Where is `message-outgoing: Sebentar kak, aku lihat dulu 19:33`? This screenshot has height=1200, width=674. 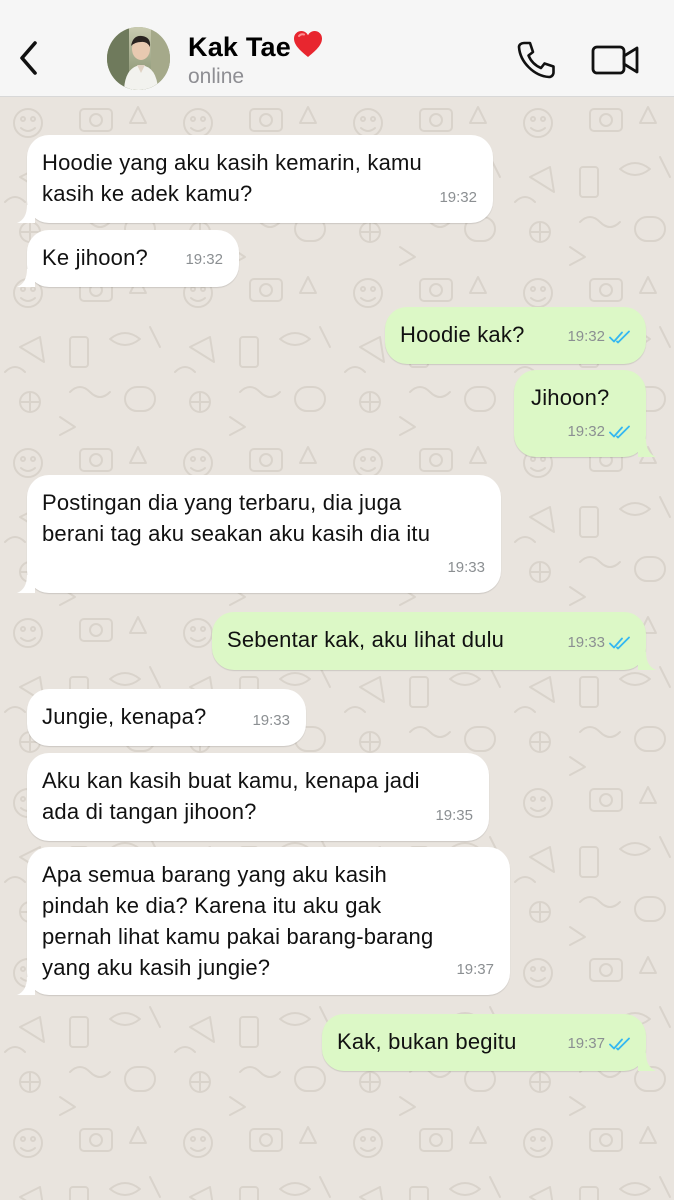 message-outgoing: Sebentar kak, aku lihat dulu 19:33 is located at coordinates (434, 641).